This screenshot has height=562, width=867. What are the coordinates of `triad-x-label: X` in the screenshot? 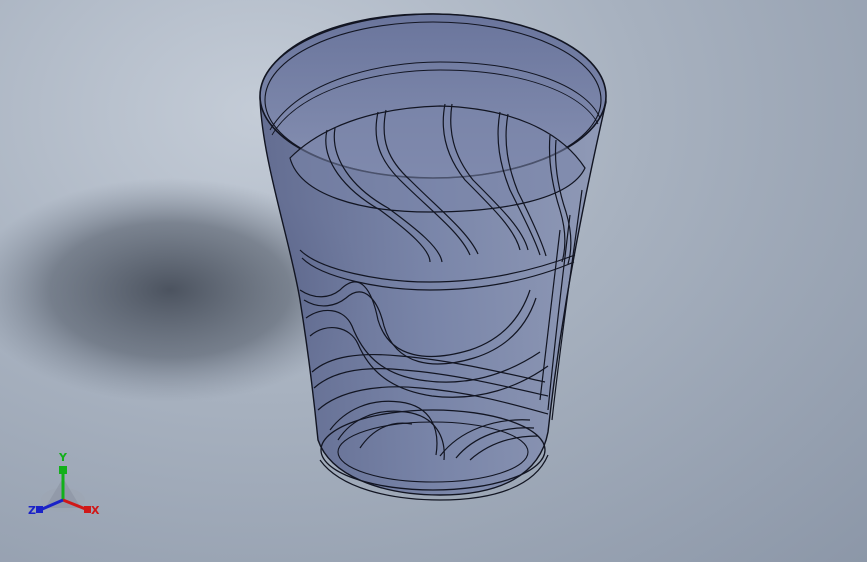 It's located at (95, 510).